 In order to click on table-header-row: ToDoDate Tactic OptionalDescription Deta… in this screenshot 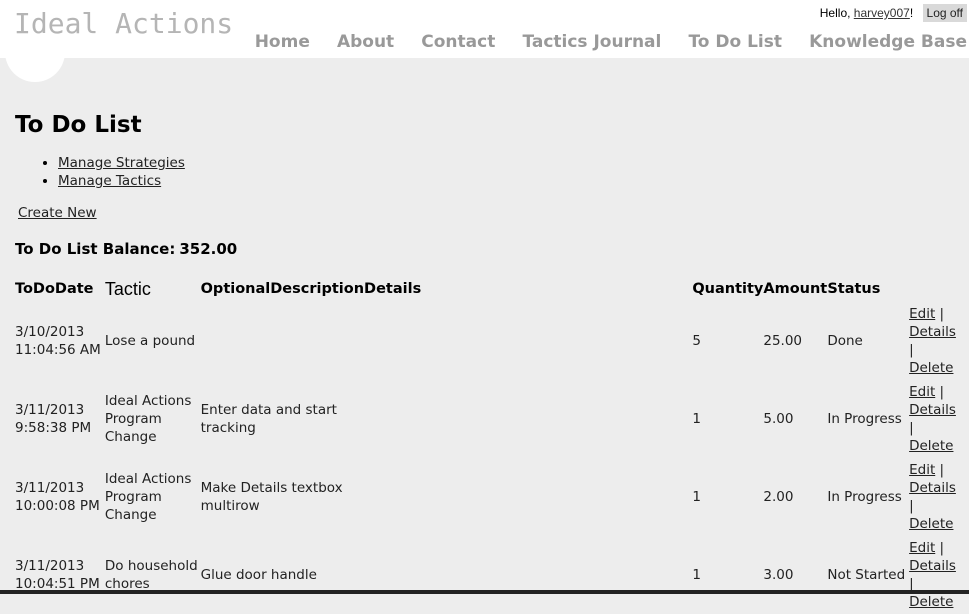, I will do `click(492, 289)`.